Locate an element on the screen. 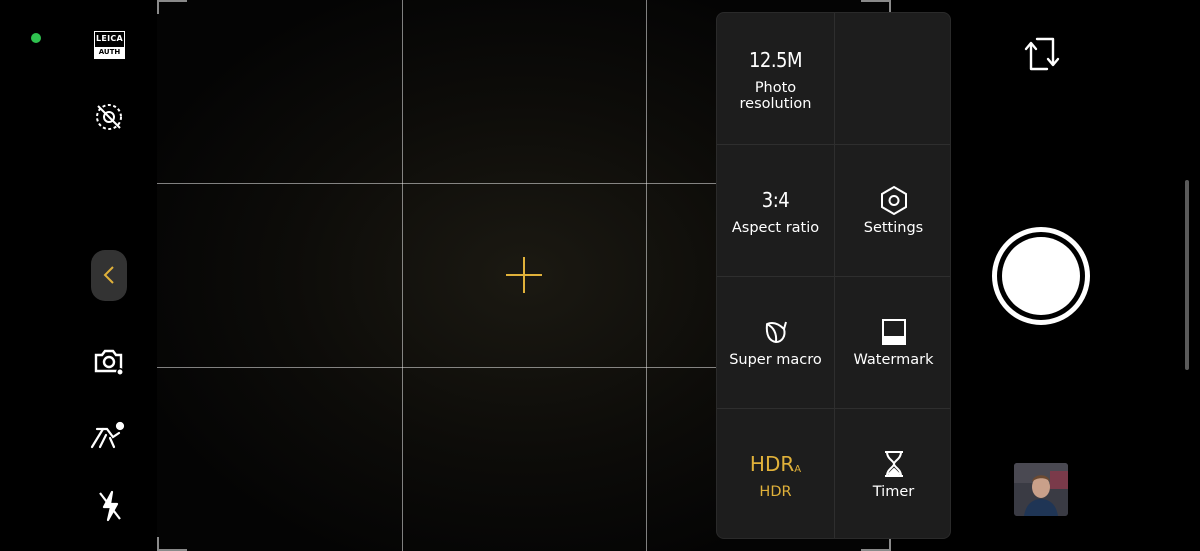 This screenshot has width=1200, height=551. focus-crosshair-icon is located at coordinates (524, 275).